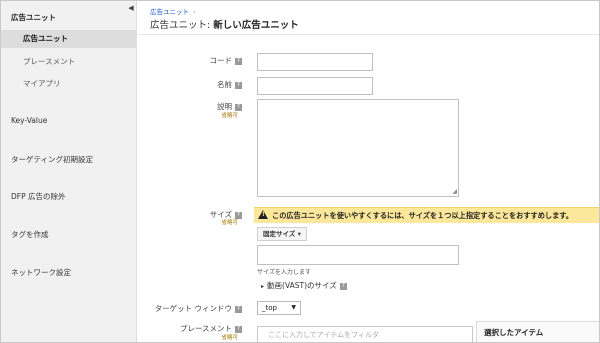  Describe the element at coordinates (279, 308) in the screenshot. I see `target-window-select: _top ▼` at that location.